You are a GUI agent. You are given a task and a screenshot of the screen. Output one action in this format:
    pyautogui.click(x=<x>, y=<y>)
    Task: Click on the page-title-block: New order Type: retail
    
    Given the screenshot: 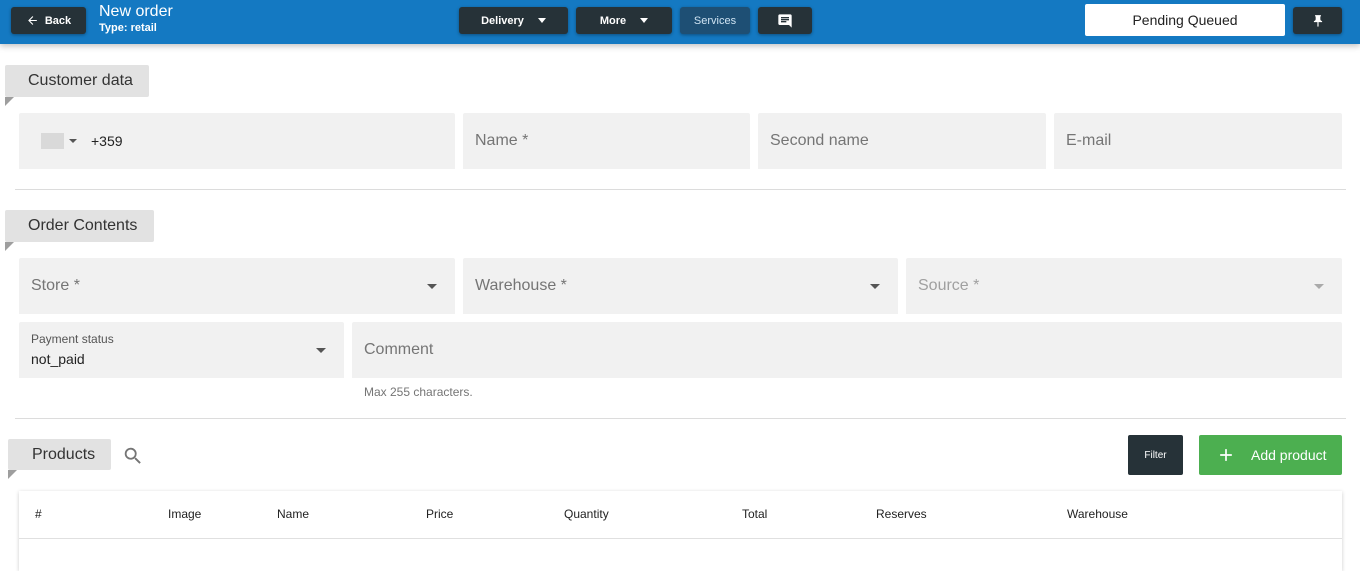 What is the action you would take?
    pyautogui.click(x=136, y=19)
    